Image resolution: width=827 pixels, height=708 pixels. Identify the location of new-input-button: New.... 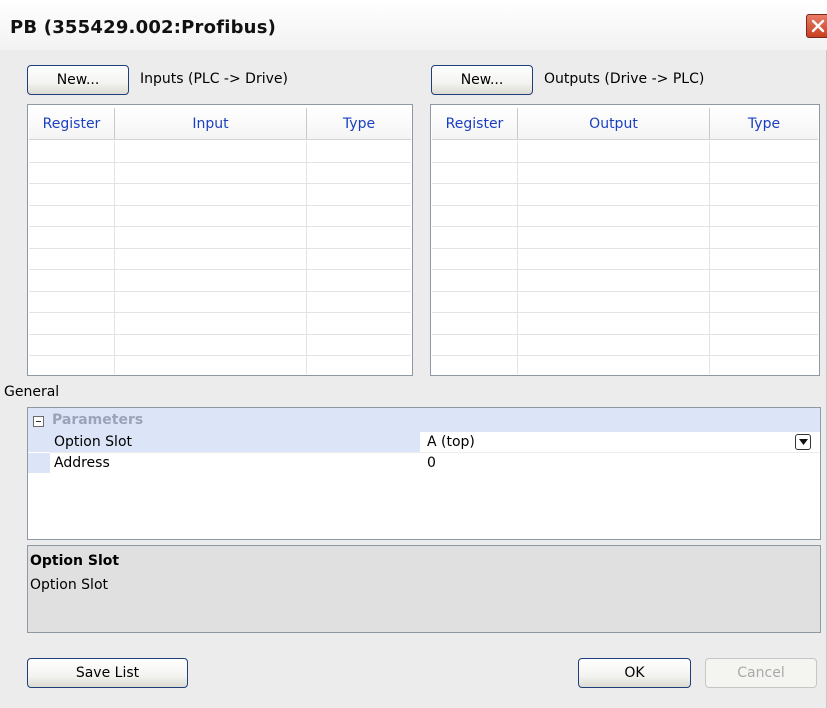
(78, 80).